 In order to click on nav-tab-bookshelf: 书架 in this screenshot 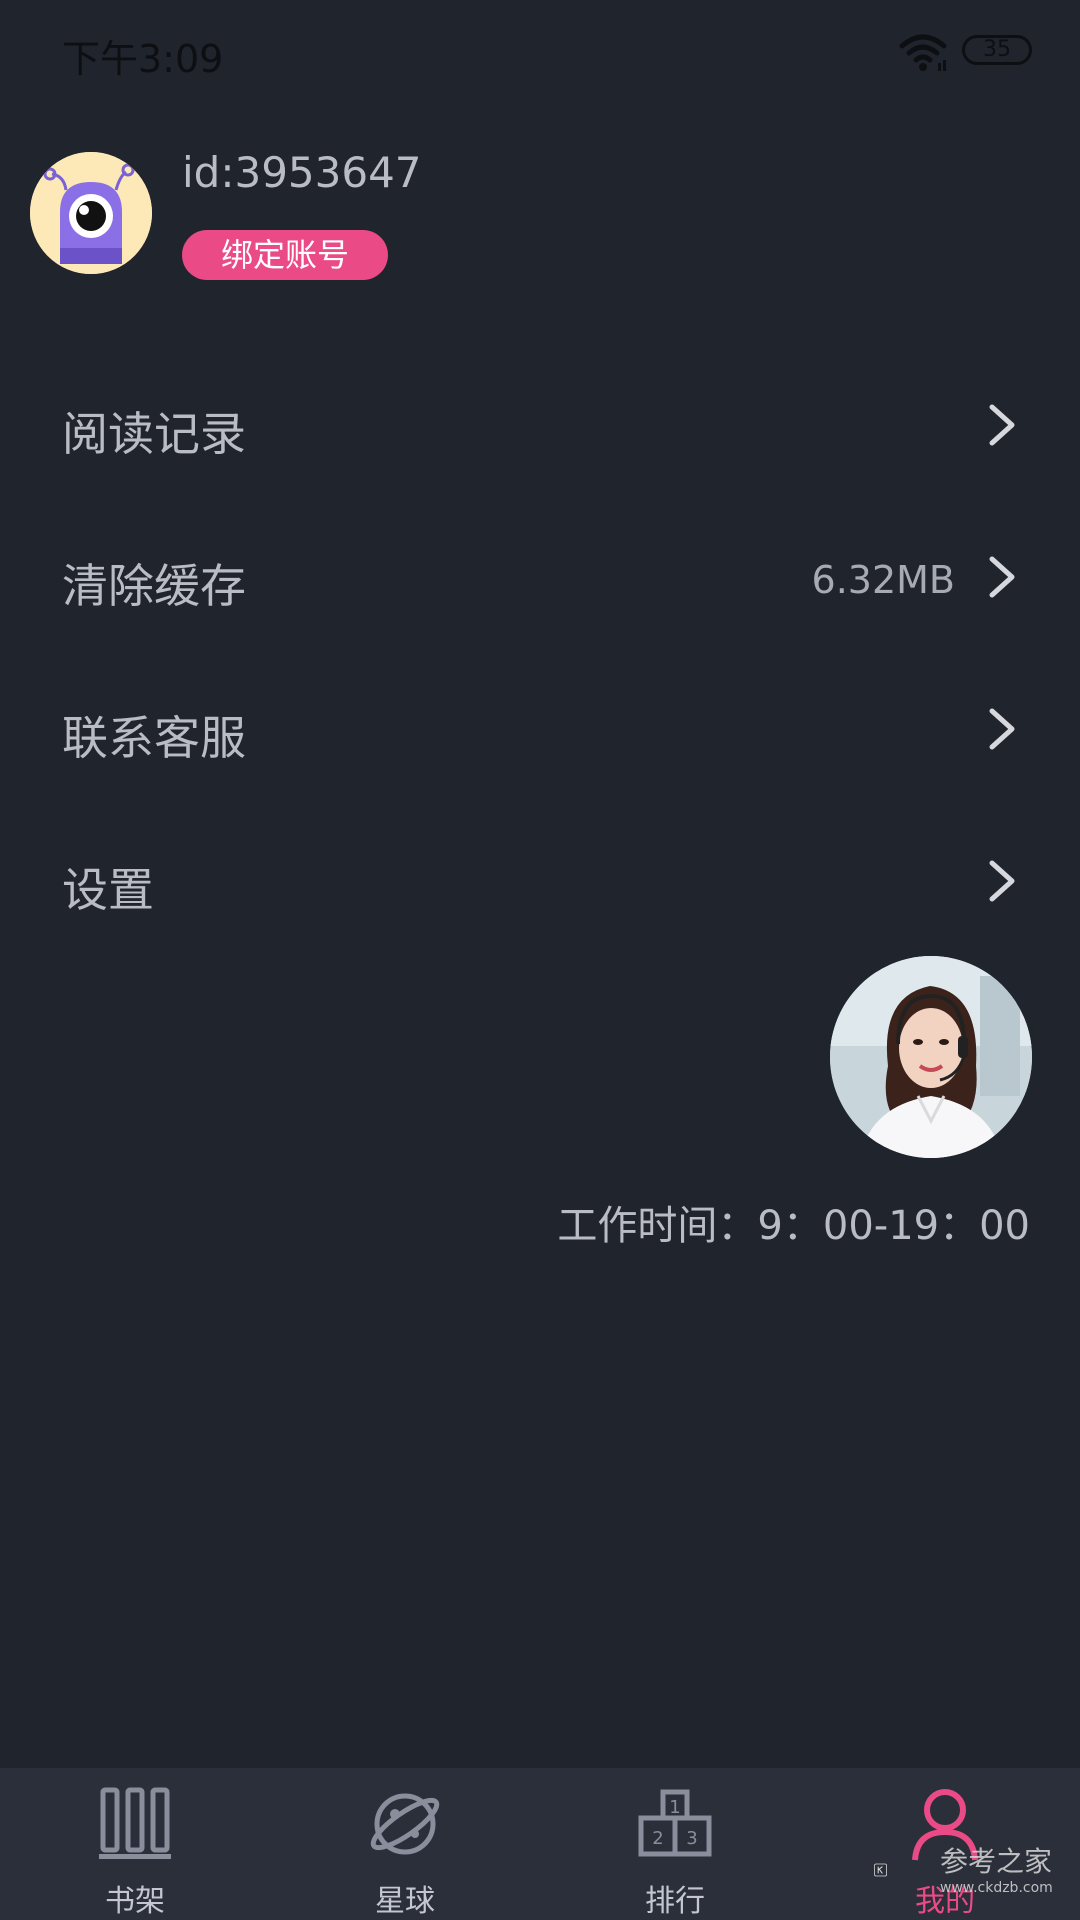, I will do `click(135, 1844)`.